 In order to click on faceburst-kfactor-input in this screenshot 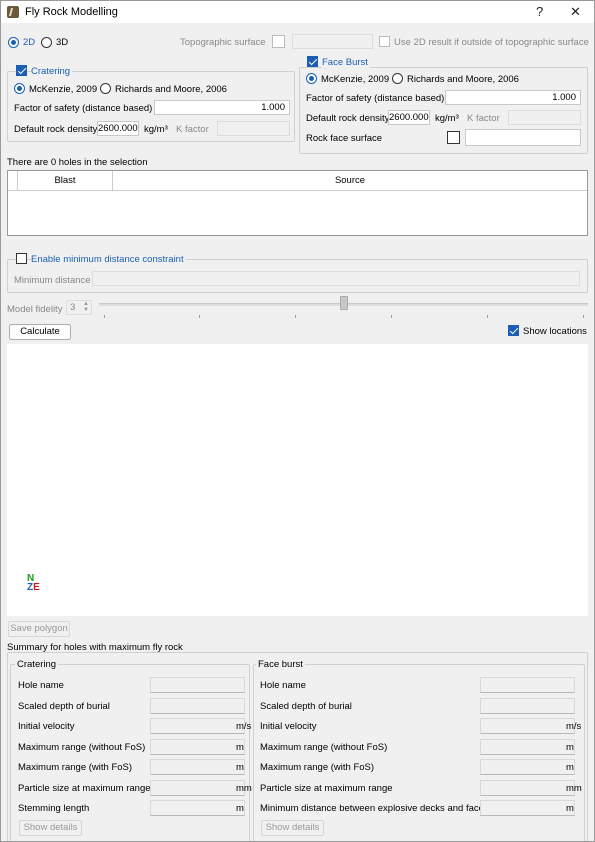, I will do `click(544, 117)`.